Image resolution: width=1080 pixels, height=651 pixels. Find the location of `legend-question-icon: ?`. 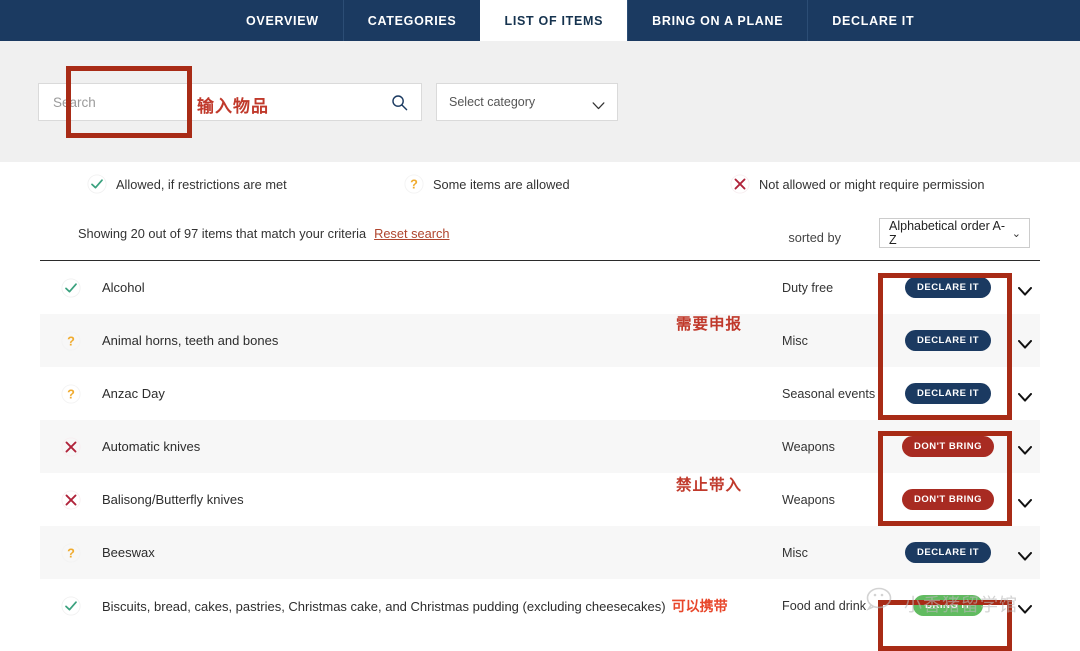

legend-question-icon: ? is located at coordinates (414, 184).